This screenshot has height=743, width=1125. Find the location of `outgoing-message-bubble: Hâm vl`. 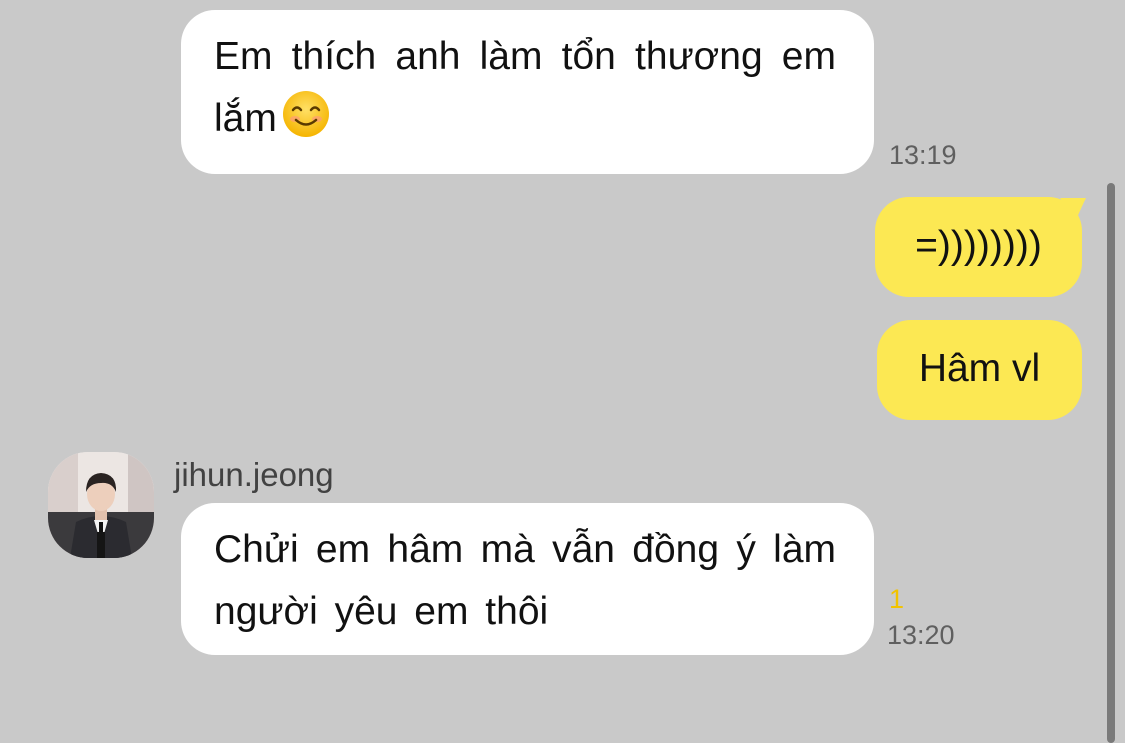

outgoing-message-bubble: Hâm vl is located at coordinates (979, 370).